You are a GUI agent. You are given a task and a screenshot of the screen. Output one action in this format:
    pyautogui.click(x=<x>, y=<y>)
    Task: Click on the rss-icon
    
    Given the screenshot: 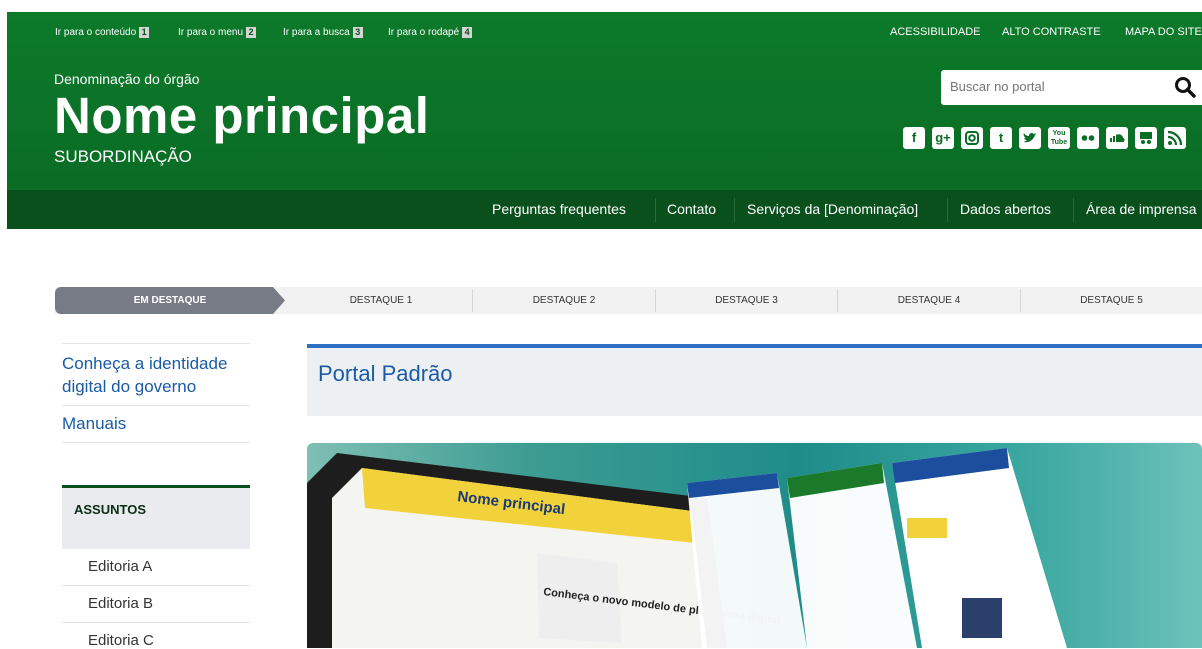 What is the action you would take?
    pyautogui.click(x=1175, y=138)
    